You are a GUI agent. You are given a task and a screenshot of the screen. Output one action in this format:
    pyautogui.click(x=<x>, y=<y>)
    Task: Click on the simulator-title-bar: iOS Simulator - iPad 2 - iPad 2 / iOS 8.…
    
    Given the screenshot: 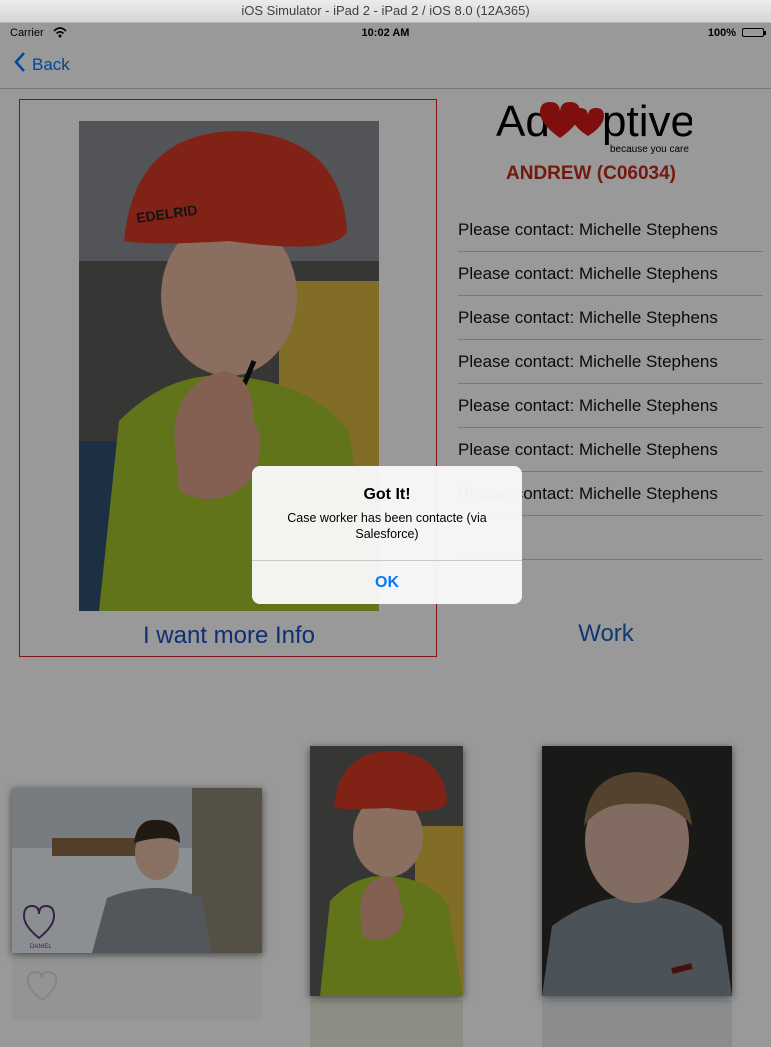 What is the action you would take?
    pyautogui.click(x=385, y=11)
    